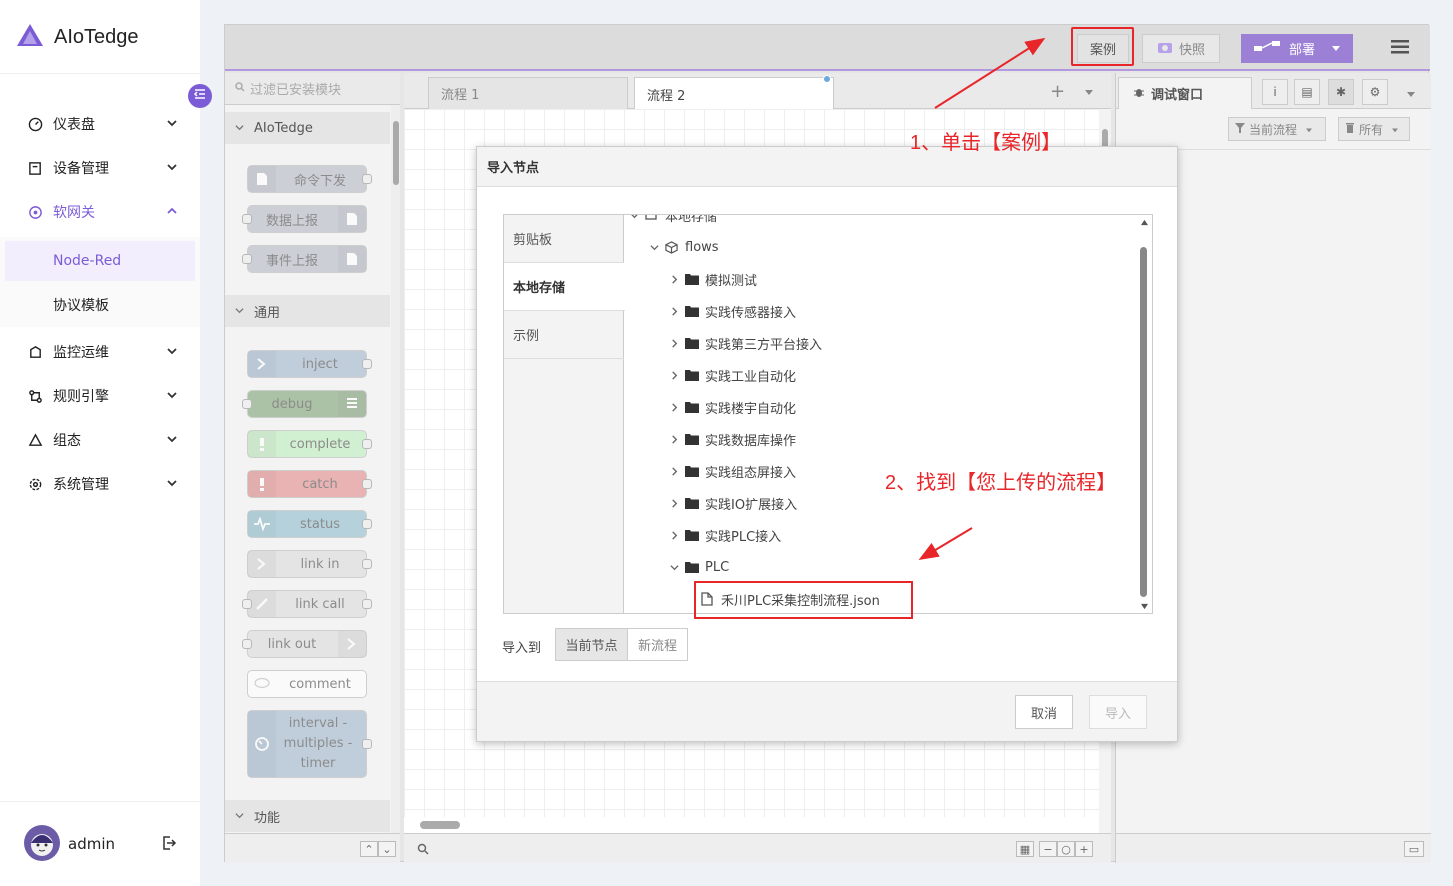  I want to click on palette-category-aiotedge: AIoTedge, so click(307, 128).